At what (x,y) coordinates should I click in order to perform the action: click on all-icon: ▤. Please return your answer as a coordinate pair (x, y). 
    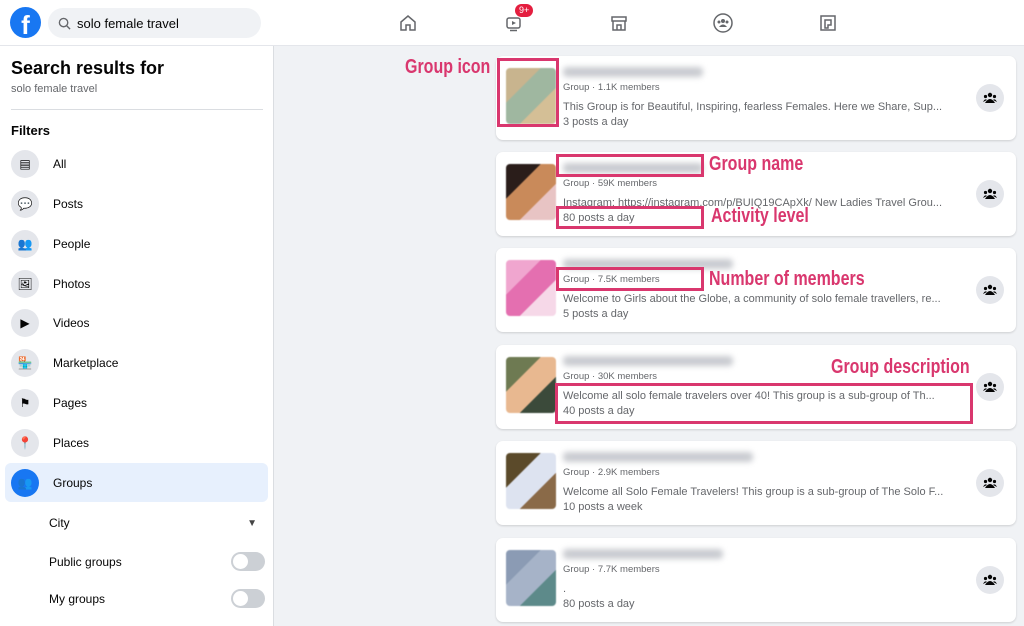
    Looking at the image, I should click on (25, 163).